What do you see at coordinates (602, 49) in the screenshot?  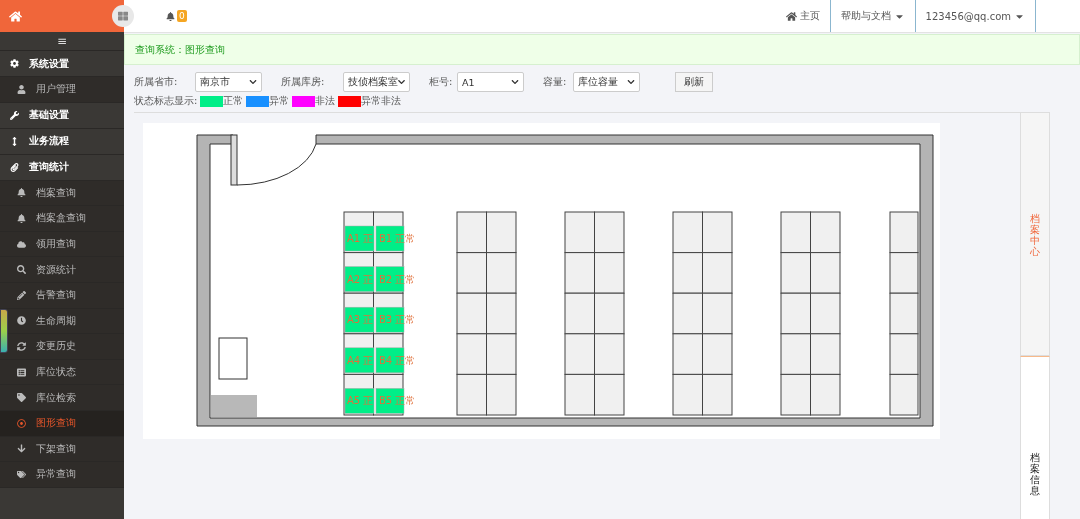 I see `breadcrumb: 查询系统：图形查询` at bounding box center [602, 49].